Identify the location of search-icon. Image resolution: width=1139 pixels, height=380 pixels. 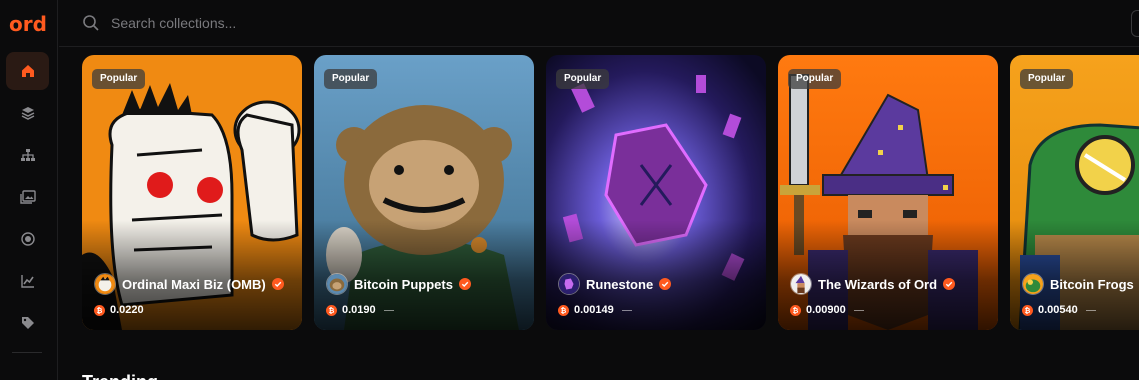
(91, 23).